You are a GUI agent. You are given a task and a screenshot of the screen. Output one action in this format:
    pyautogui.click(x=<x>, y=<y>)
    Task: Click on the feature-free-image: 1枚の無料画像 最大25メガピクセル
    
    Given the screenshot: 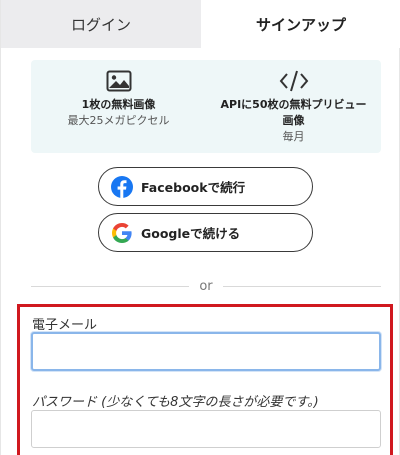 What is the action you would take?
    pyautogui.click(x=118, y=106)
    